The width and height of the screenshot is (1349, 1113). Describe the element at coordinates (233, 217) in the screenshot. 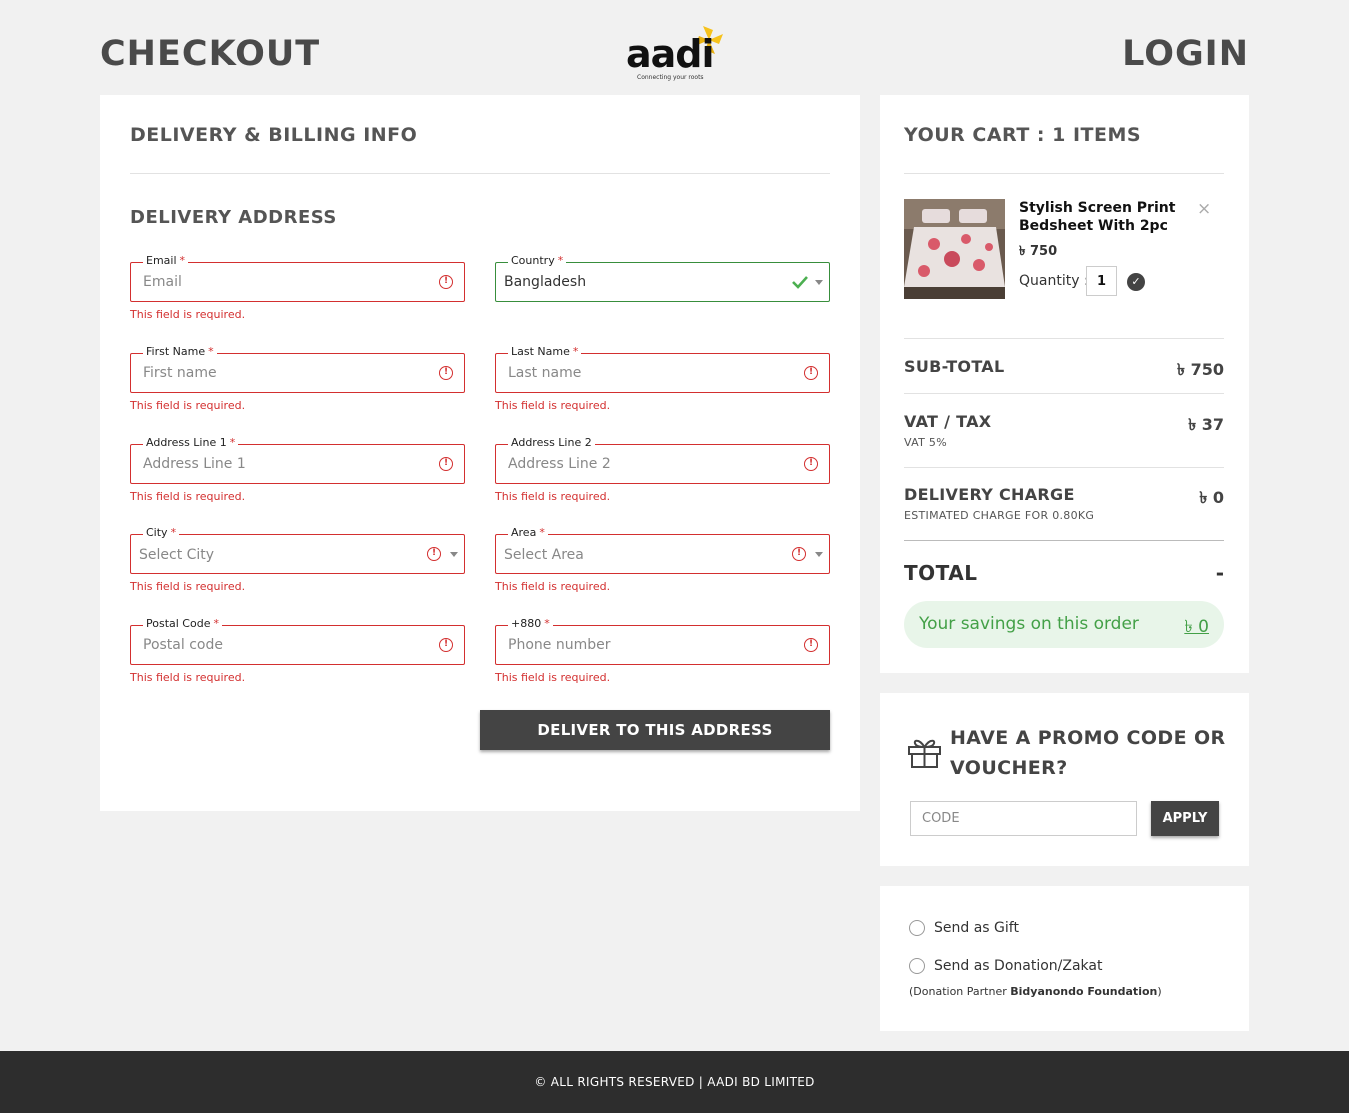

I see `delivery-address-heading: DELIVERY ADDRESS` at that location.